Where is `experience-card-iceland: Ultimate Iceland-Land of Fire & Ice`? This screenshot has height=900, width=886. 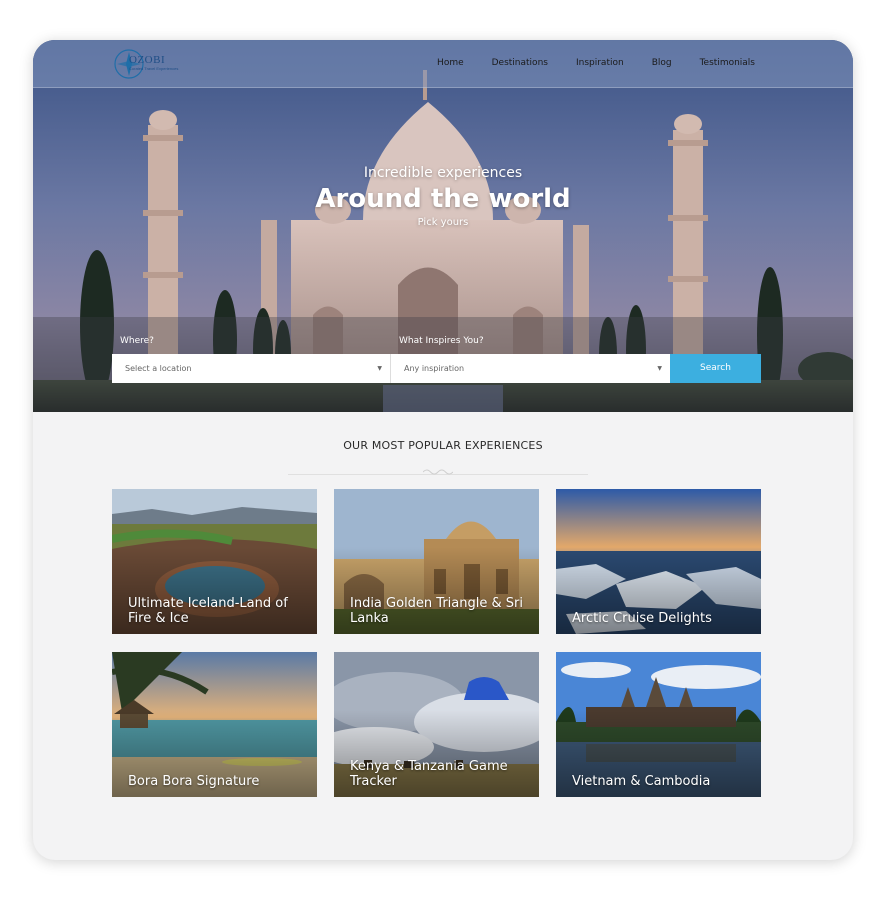
experience-card-iceland: Ultimate Iceland-Land of Fire & Ice is located at coordinates (214, 561).